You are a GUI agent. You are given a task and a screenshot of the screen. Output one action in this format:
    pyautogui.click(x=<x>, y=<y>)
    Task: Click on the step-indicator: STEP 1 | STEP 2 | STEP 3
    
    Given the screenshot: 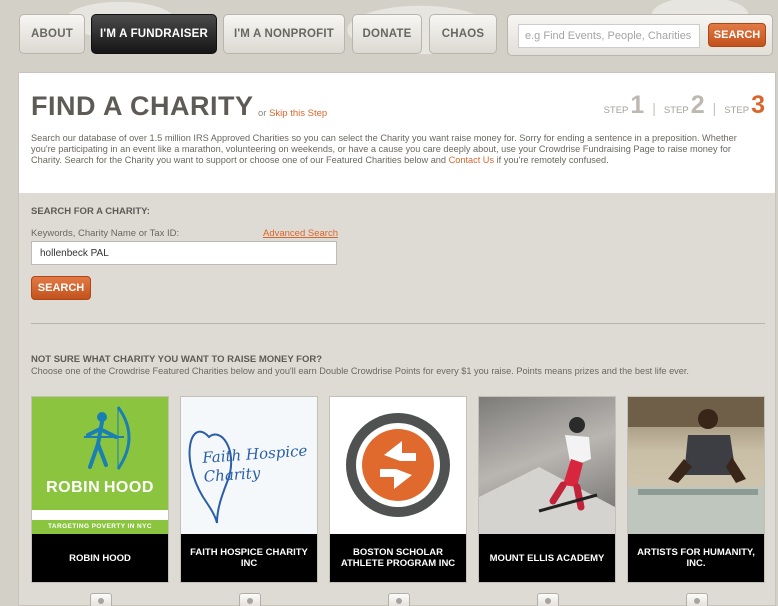 What is the action you would take?
    pyautogui.click(x=684, y=105)
    